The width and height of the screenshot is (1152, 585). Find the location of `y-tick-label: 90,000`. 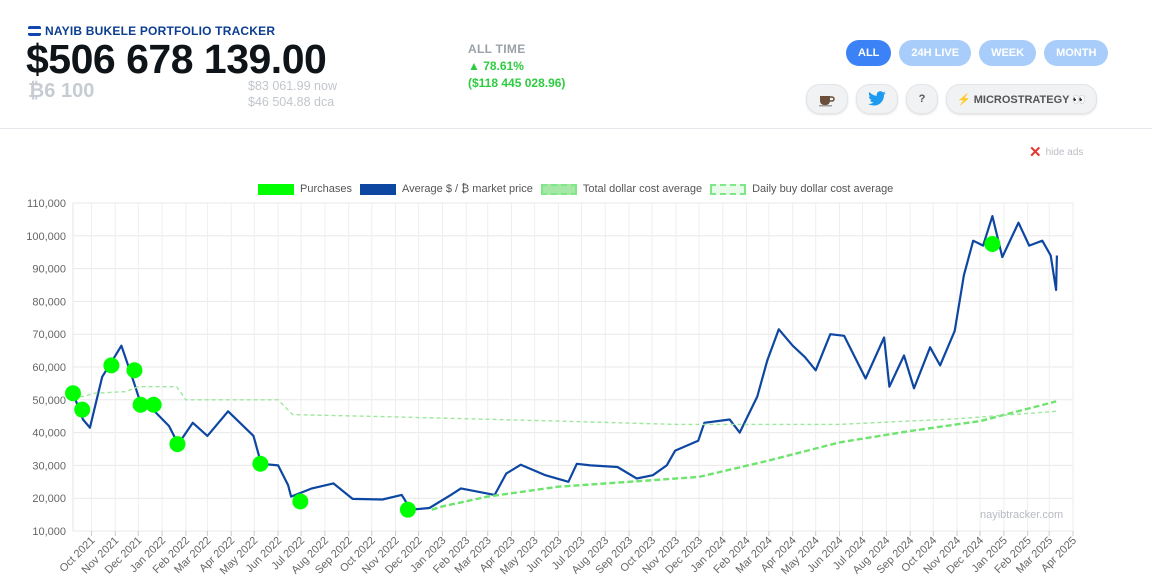

y-tick-label: 90,000 is located at coordinates (49, 270).